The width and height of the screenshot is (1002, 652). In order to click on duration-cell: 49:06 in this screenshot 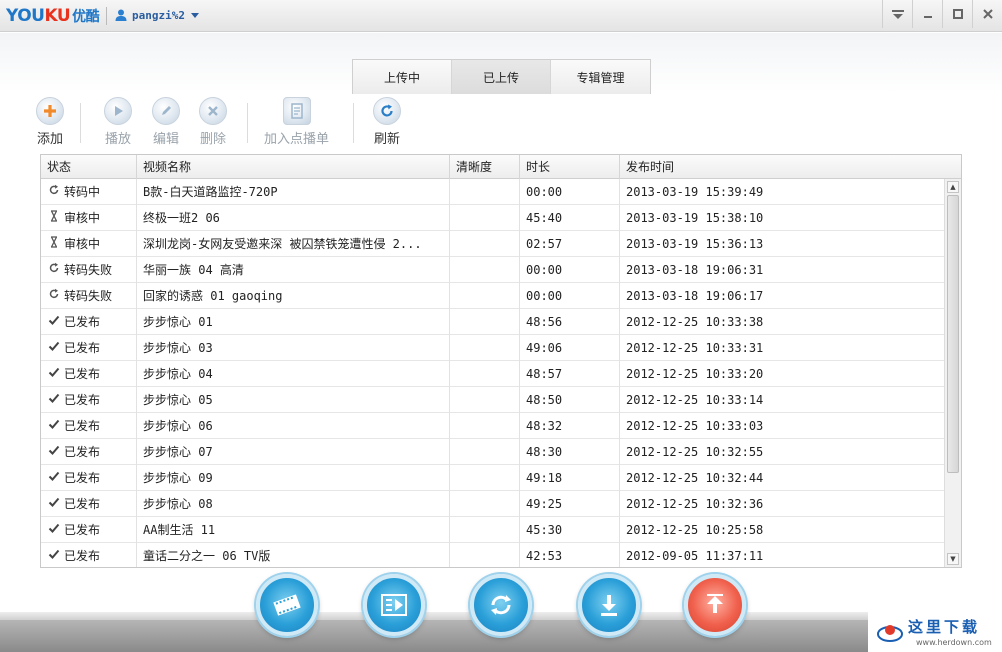, I will do `click(570, 348)`.